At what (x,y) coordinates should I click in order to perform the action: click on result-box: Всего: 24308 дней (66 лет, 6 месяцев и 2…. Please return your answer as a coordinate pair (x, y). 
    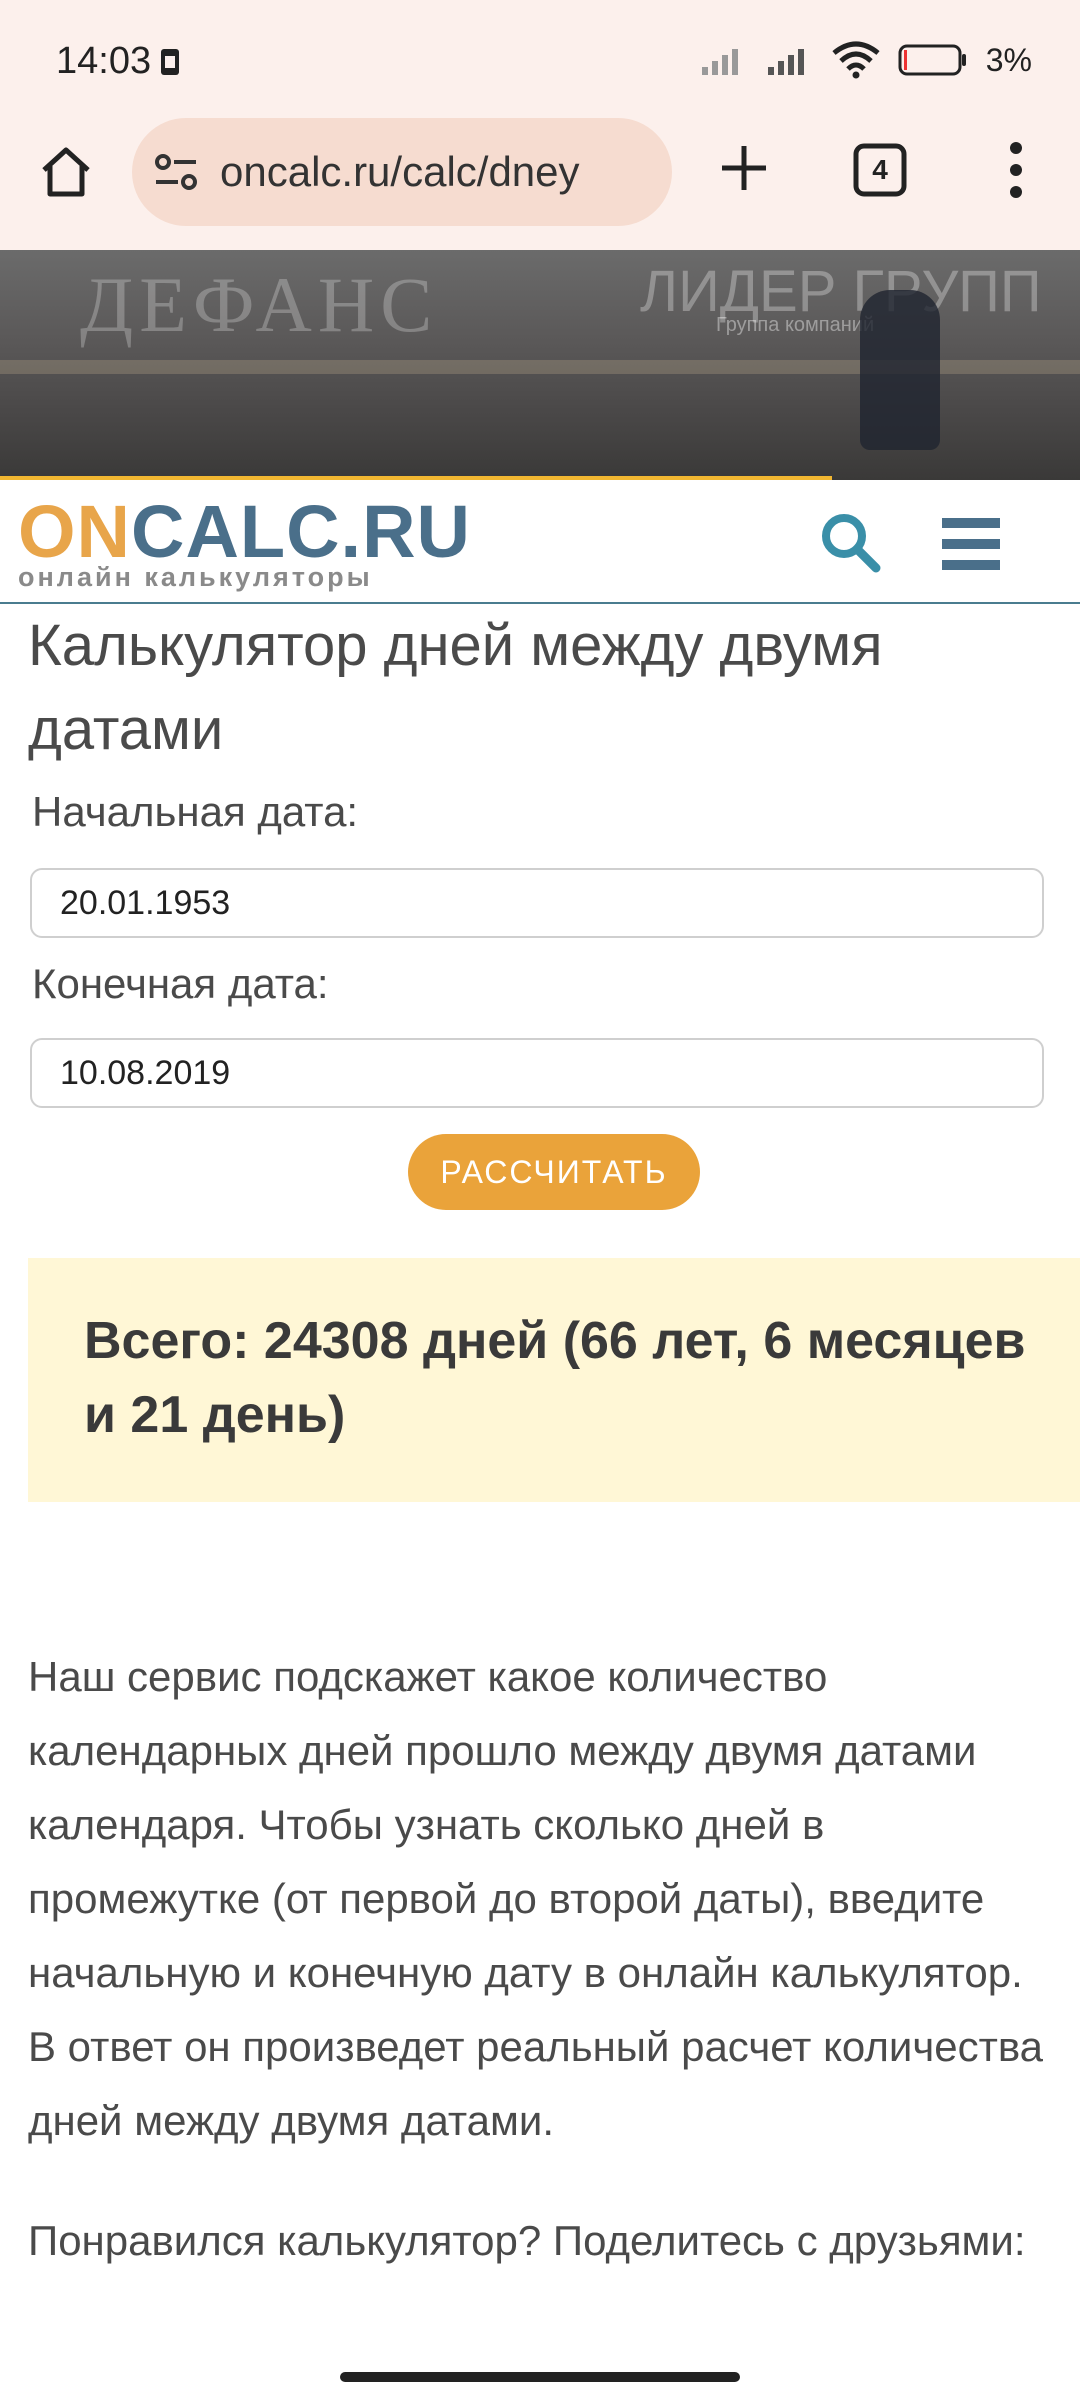
    Looking at the image, I should click on (554, 1380).